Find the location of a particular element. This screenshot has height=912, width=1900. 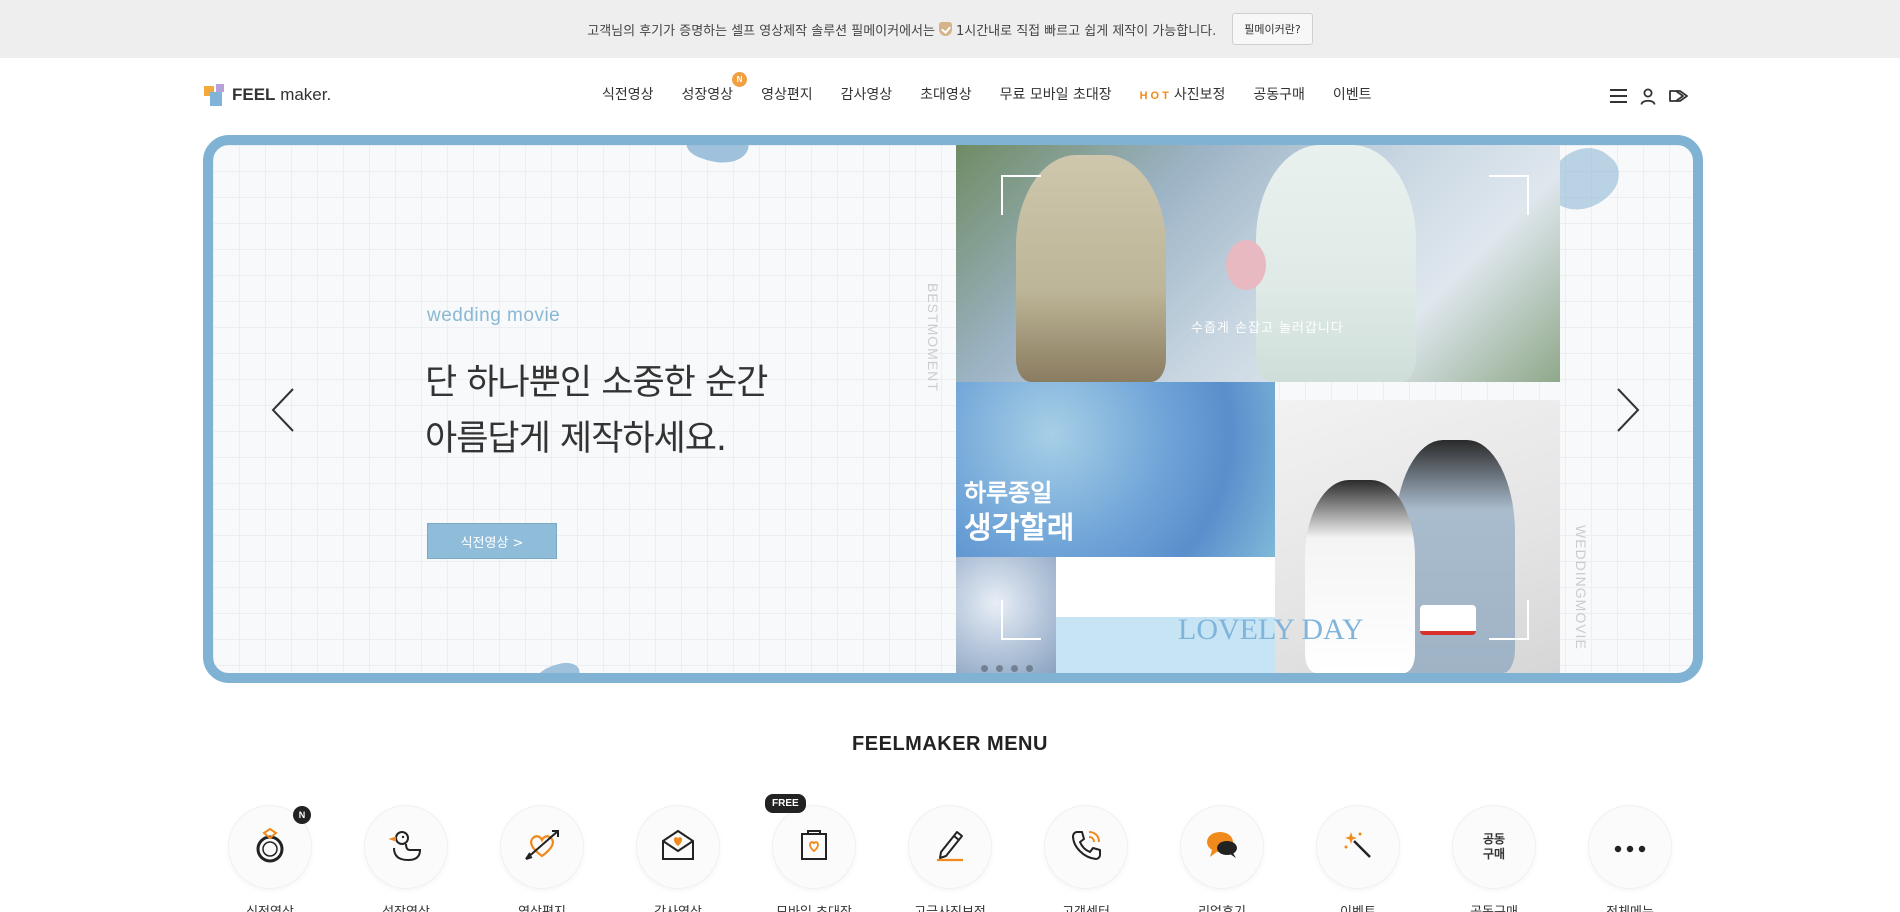

menu-item-thanks: 감사영상 is located at coordinates (678, 858).